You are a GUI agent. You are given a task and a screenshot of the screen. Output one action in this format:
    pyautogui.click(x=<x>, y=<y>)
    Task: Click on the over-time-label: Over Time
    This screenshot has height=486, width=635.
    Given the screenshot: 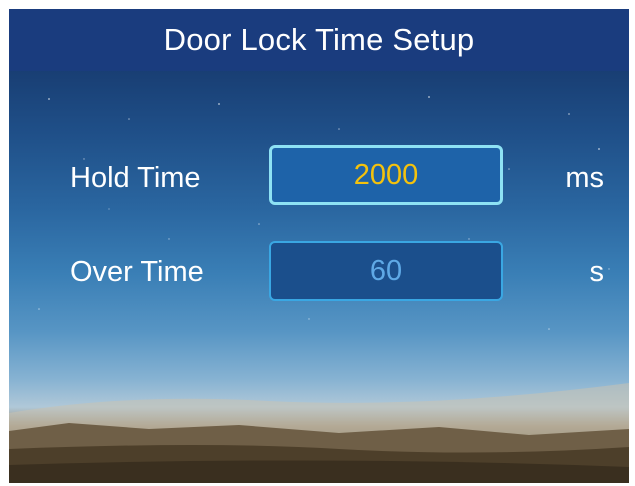 What is the action you would take?
    pyautogui.click(x=137, y=272)
    